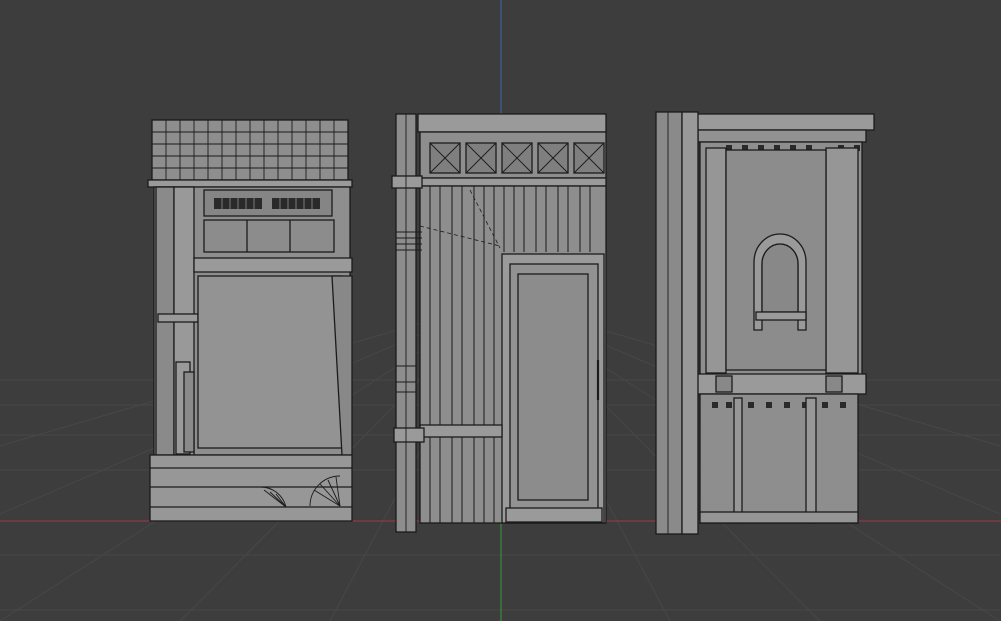  I want to click on cornice-panels, so click(517, 158).